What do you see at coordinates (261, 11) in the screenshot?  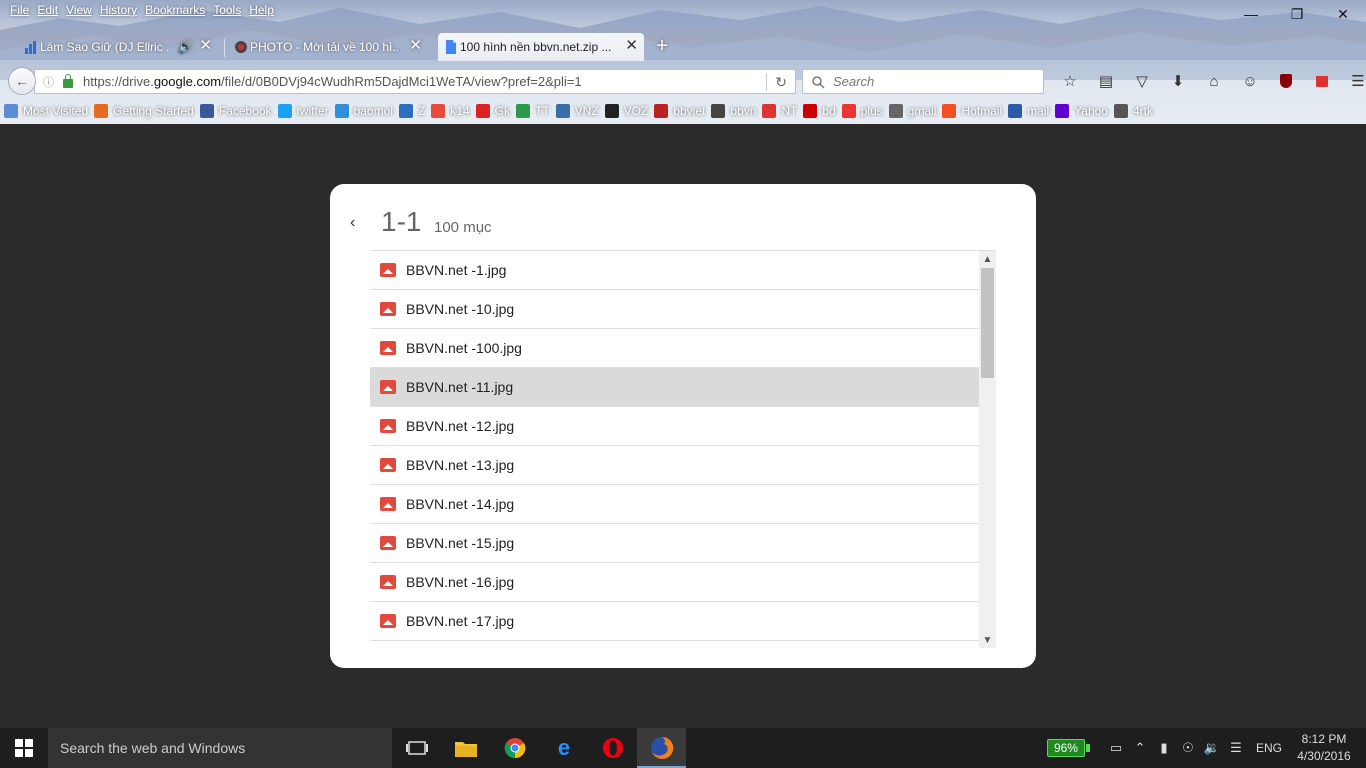 I see `menu-help: Help` at bounding box center [261, 11].